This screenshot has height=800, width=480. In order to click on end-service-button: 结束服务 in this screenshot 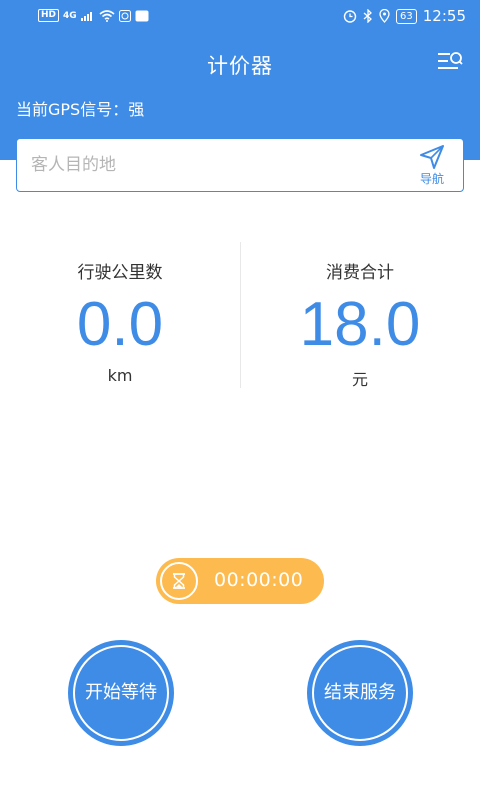, I will do `click(360, 693)`.